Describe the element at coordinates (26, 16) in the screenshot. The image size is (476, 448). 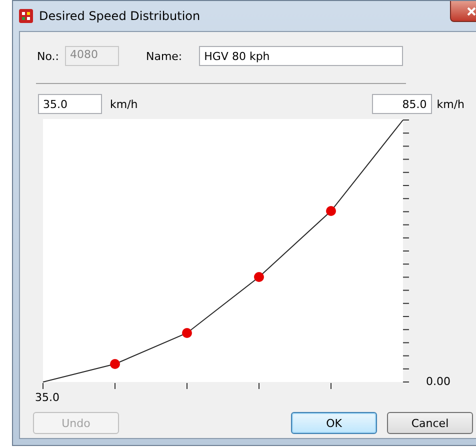
I see `app-icon` at that location.